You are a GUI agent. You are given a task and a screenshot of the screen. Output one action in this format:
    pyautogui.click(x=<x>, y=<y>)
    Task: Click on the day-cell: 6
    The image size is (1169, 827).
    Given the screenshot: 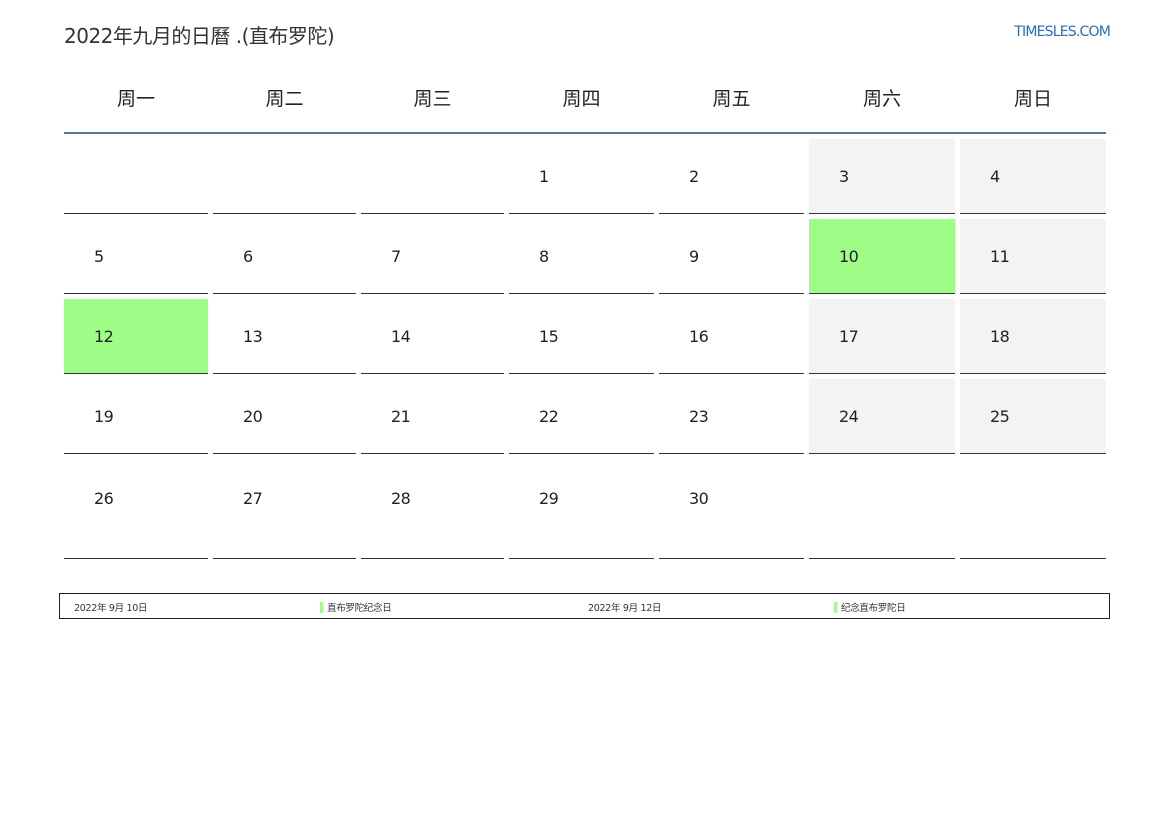 What is the action you would take?
    pyautogui.click(x=284, y=256)
    